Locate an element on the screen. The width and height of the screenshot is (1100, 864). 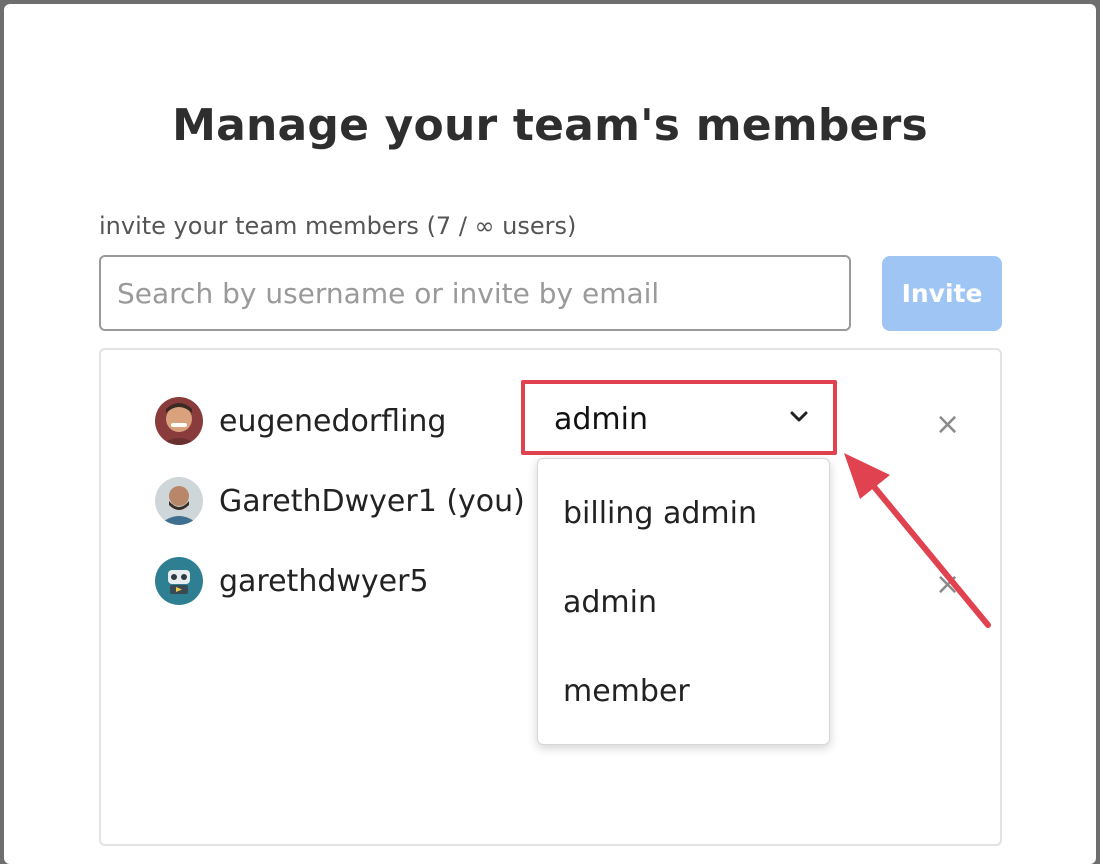
menu-item-admin: admin is located at coordinates (610, 602).